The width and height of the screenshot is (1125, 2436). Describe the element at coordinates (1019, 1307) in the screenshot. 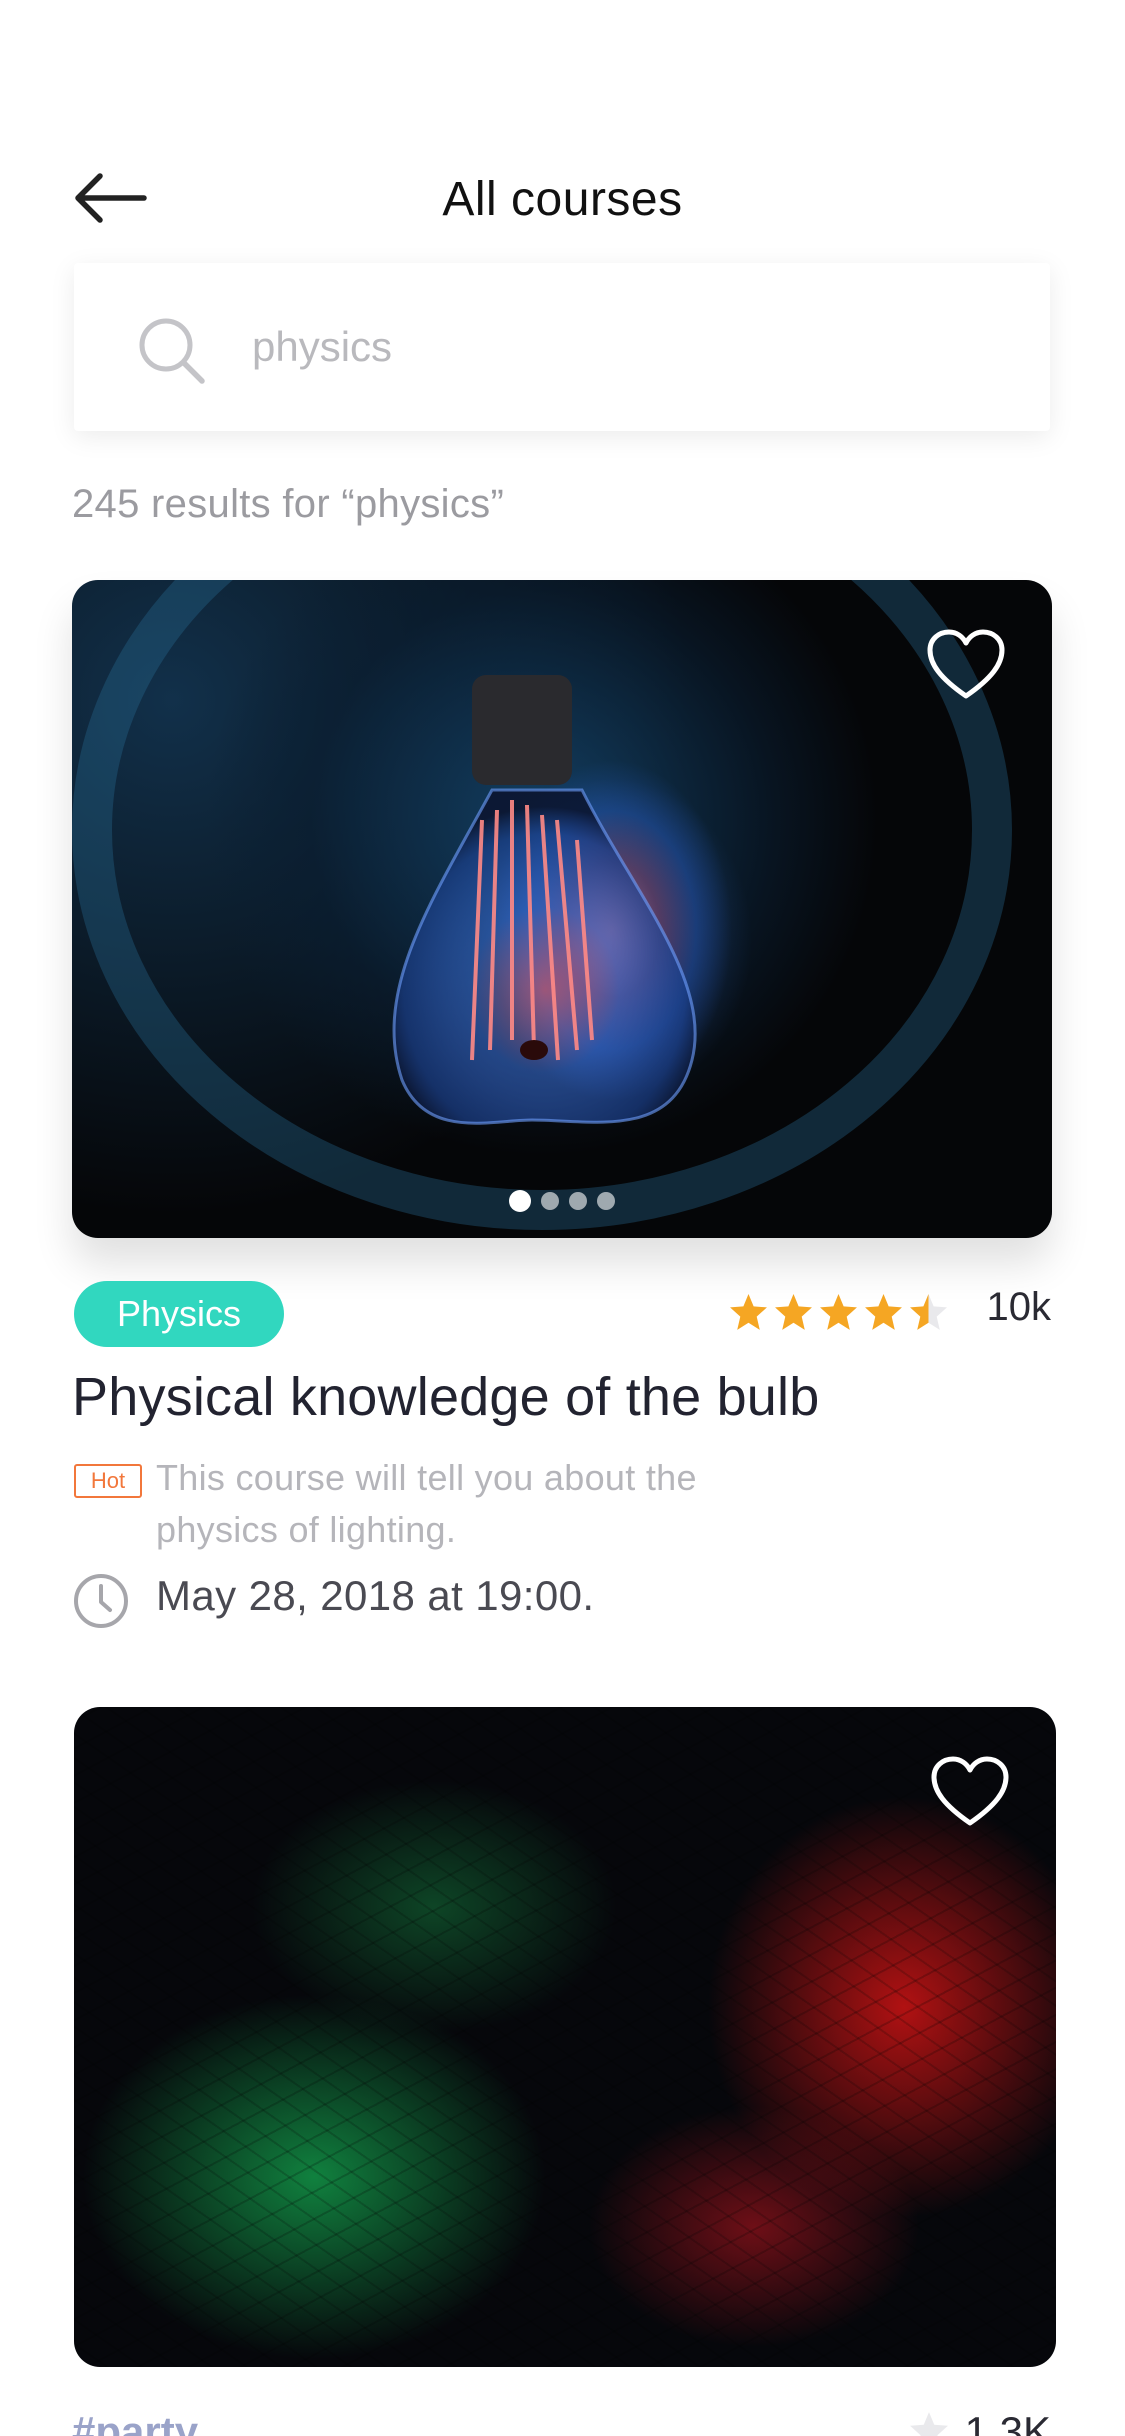

I see `rating-count: 10k` at that location.